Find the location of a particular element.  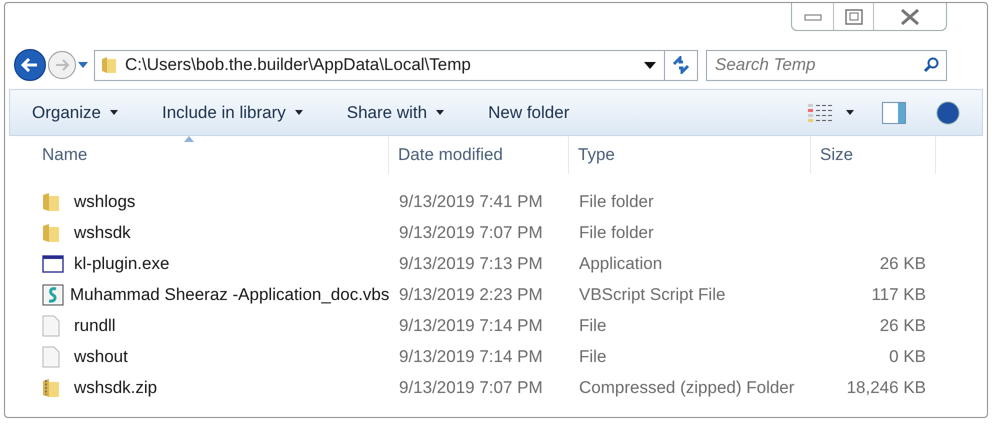

search-field: Search Temp is located at coordinates (826, 65).